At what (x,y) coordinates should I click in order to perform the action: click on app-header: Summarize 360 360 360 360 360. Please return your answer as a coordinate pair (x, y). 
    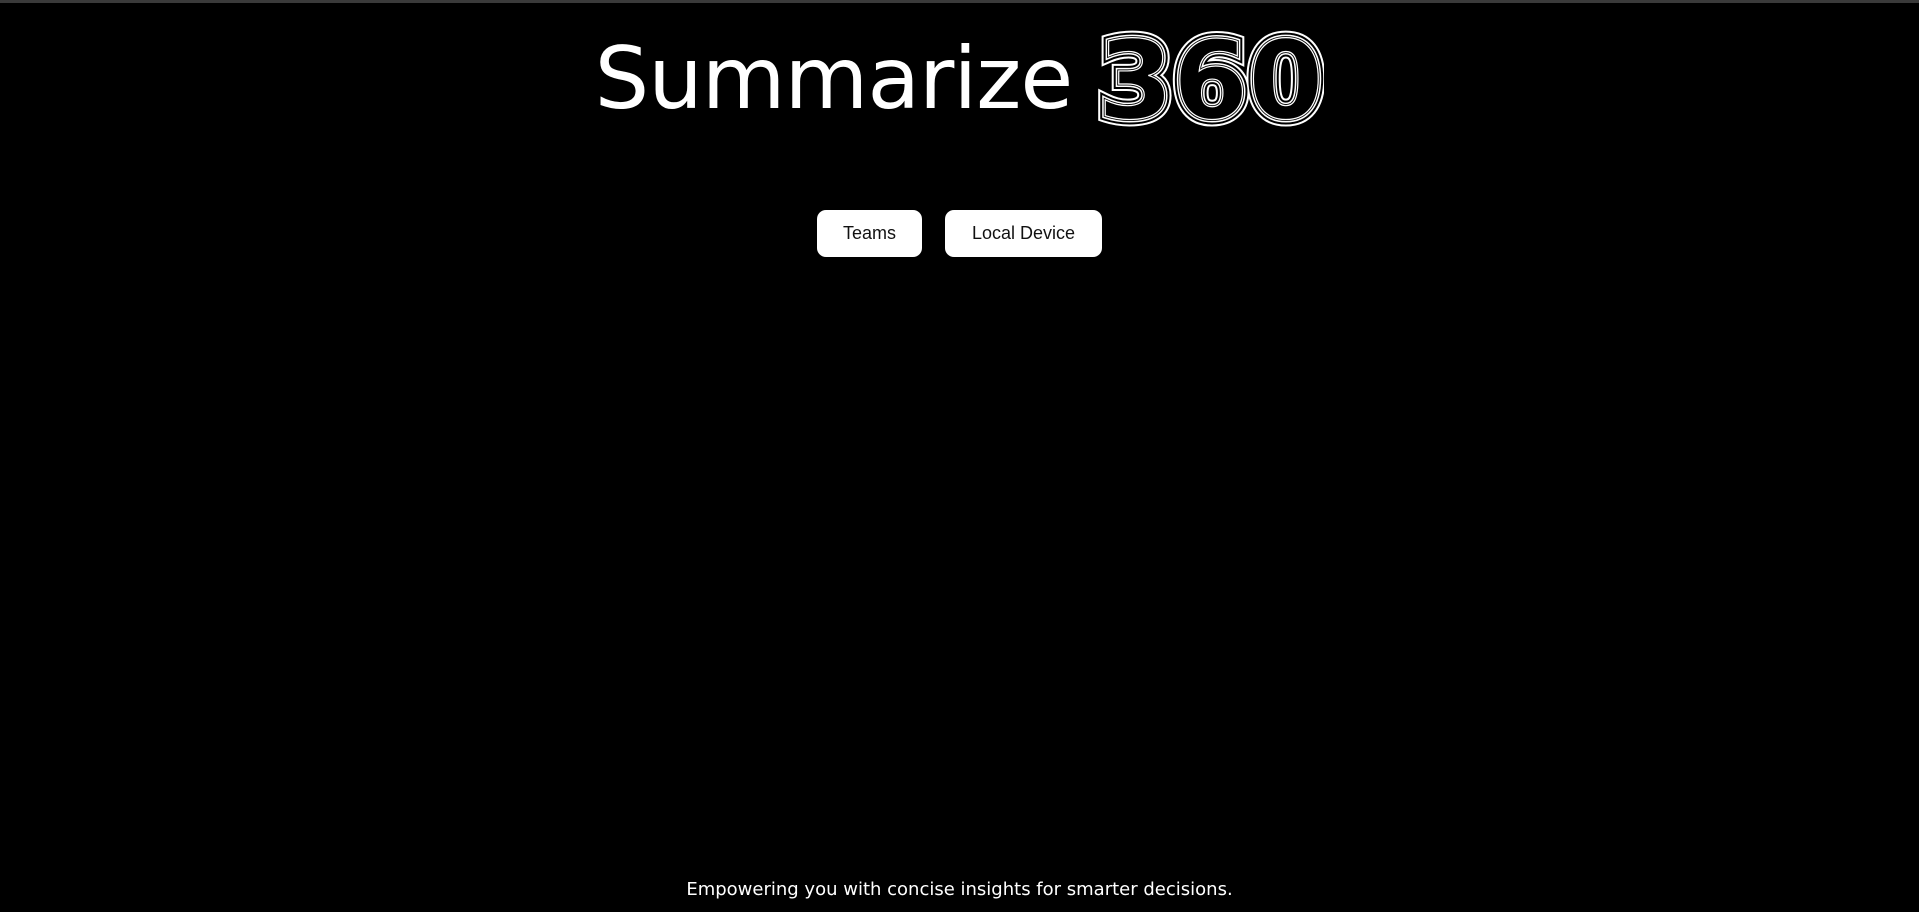
    Looking at the image, I should click on (959, 79).